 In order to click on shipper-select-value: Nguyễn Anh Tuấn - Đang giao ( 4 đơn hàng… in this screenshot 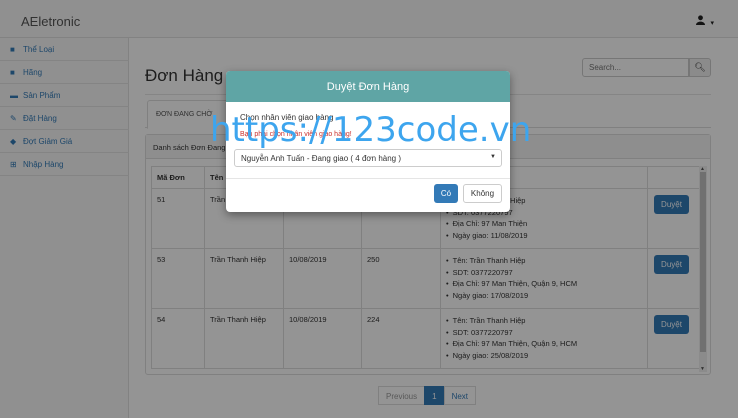, I will do `click(321, 158)`.